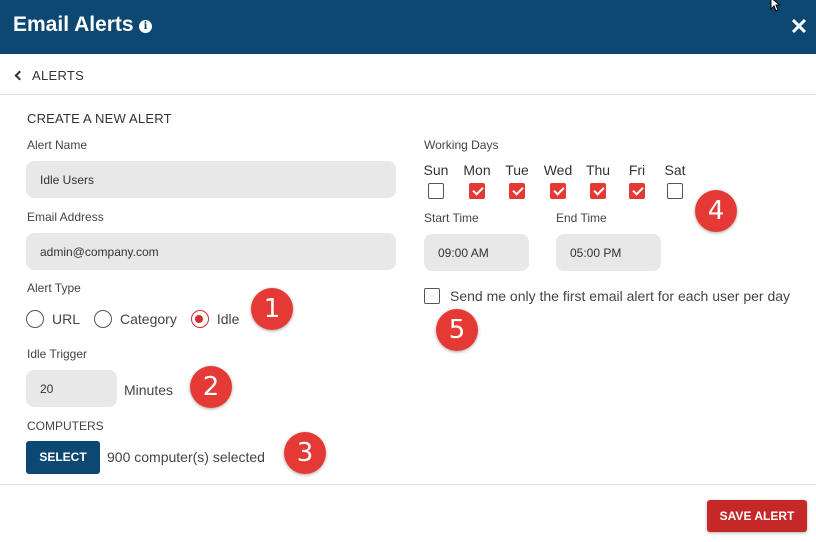  Describe the element at coordinates (66, 319) in the screenshot. I see `radio-label: URL` at that location.